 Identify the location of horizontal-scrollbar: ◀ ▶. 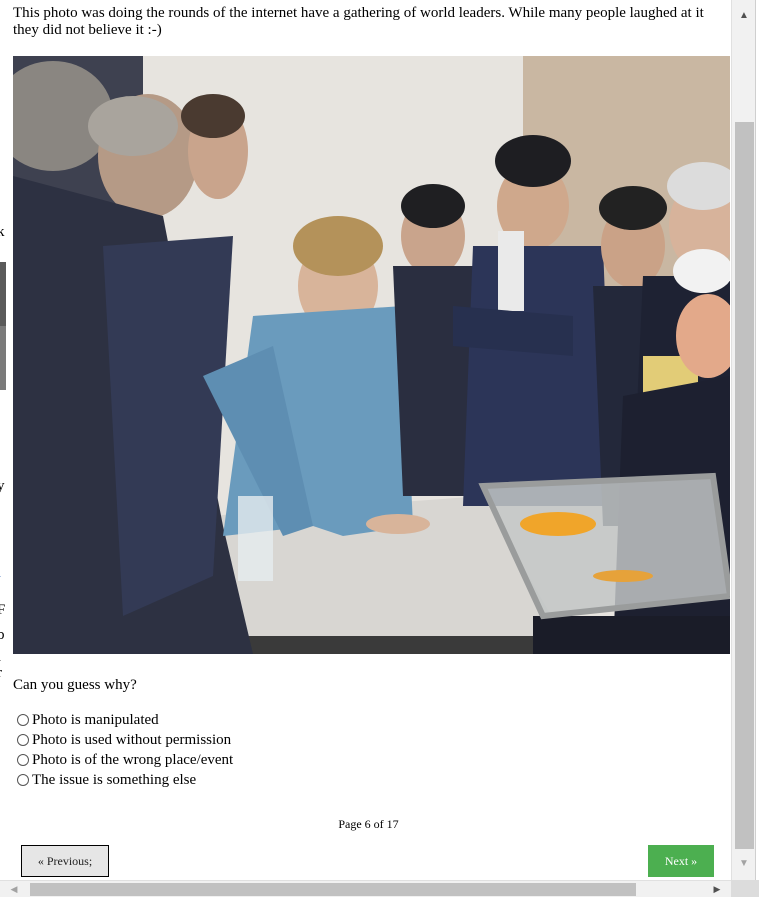
(365, 888).